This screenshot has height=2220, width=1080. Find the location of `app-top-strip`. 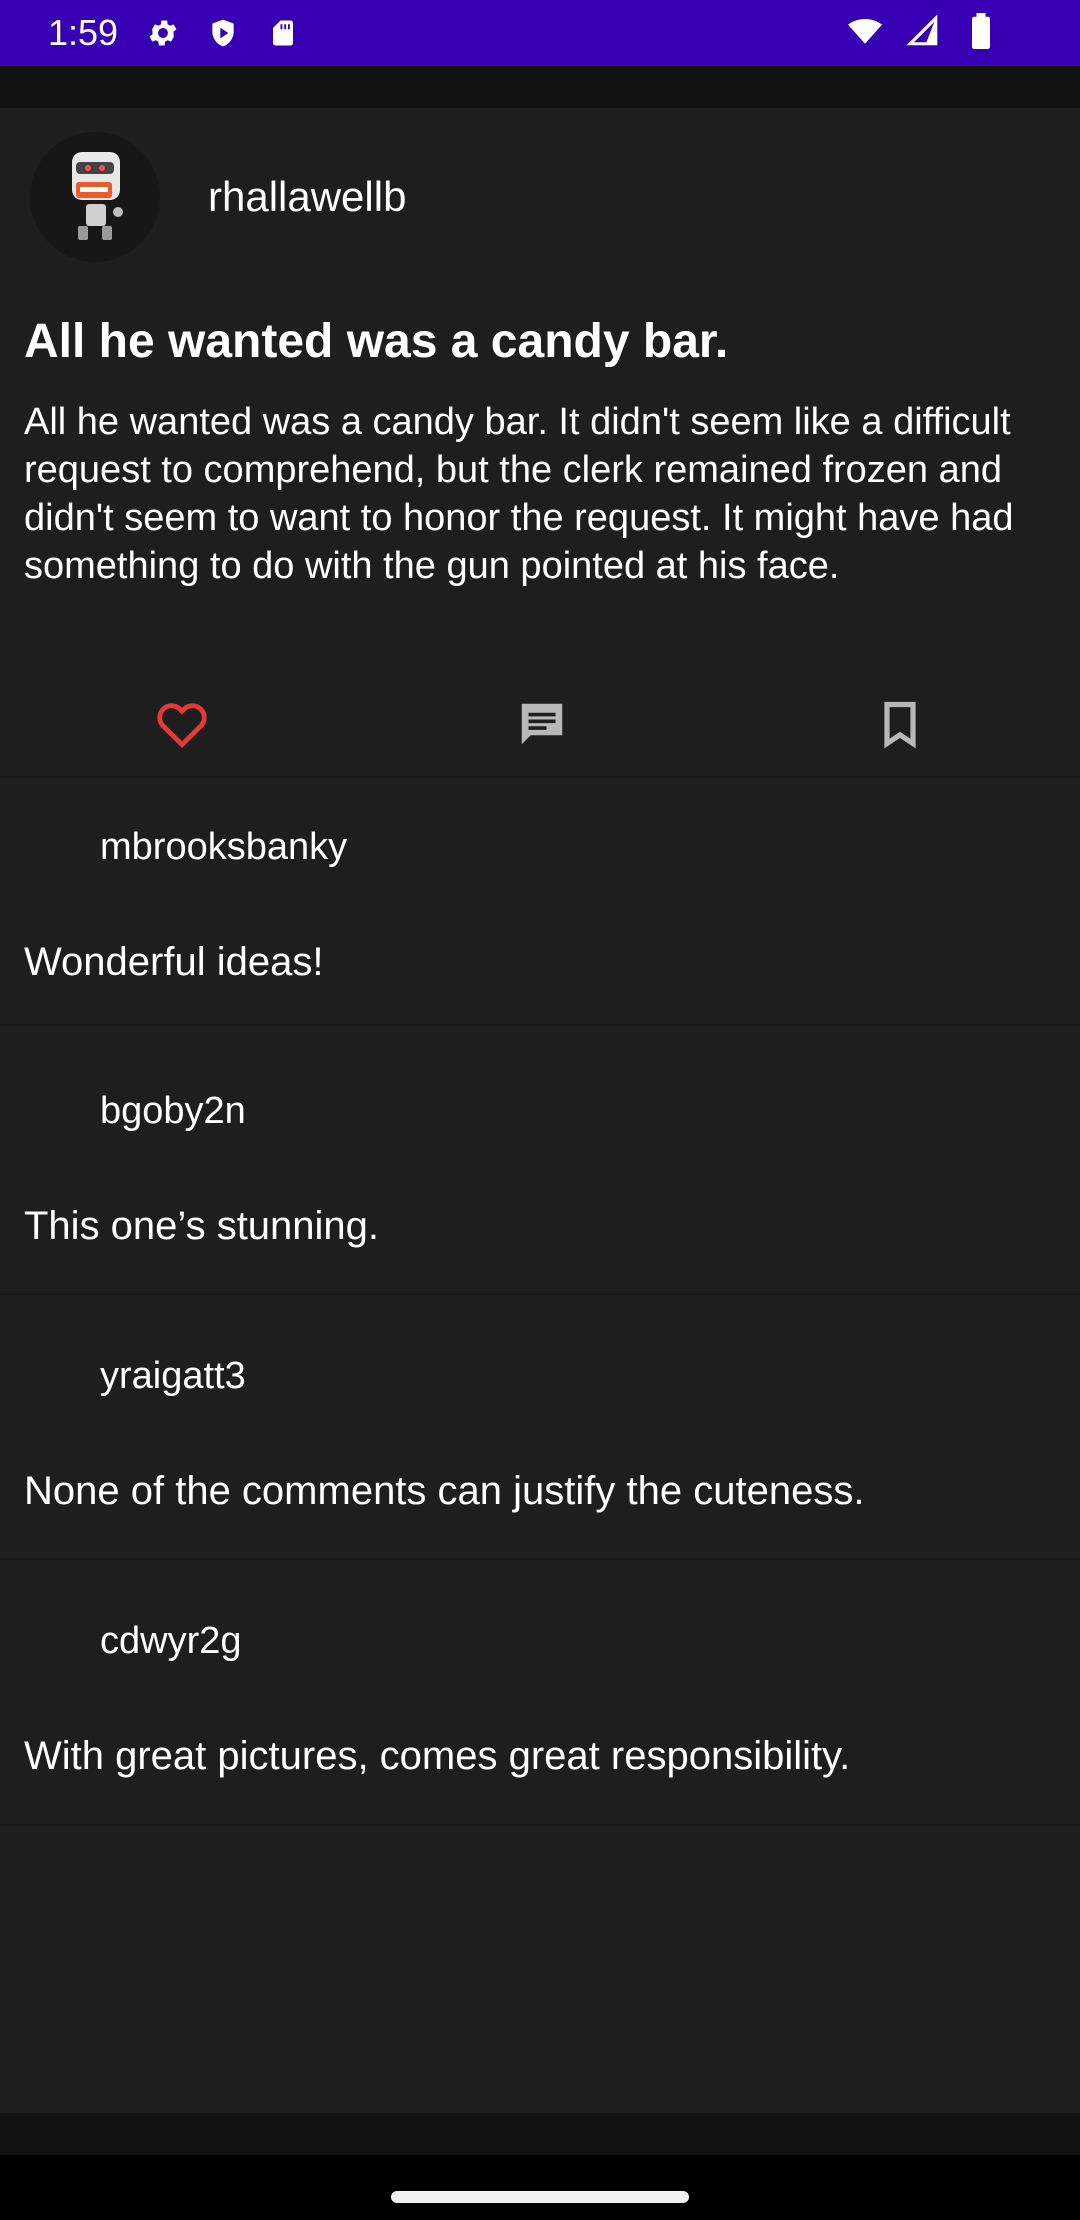

app-top-strip is located at coordinates (540, 87).